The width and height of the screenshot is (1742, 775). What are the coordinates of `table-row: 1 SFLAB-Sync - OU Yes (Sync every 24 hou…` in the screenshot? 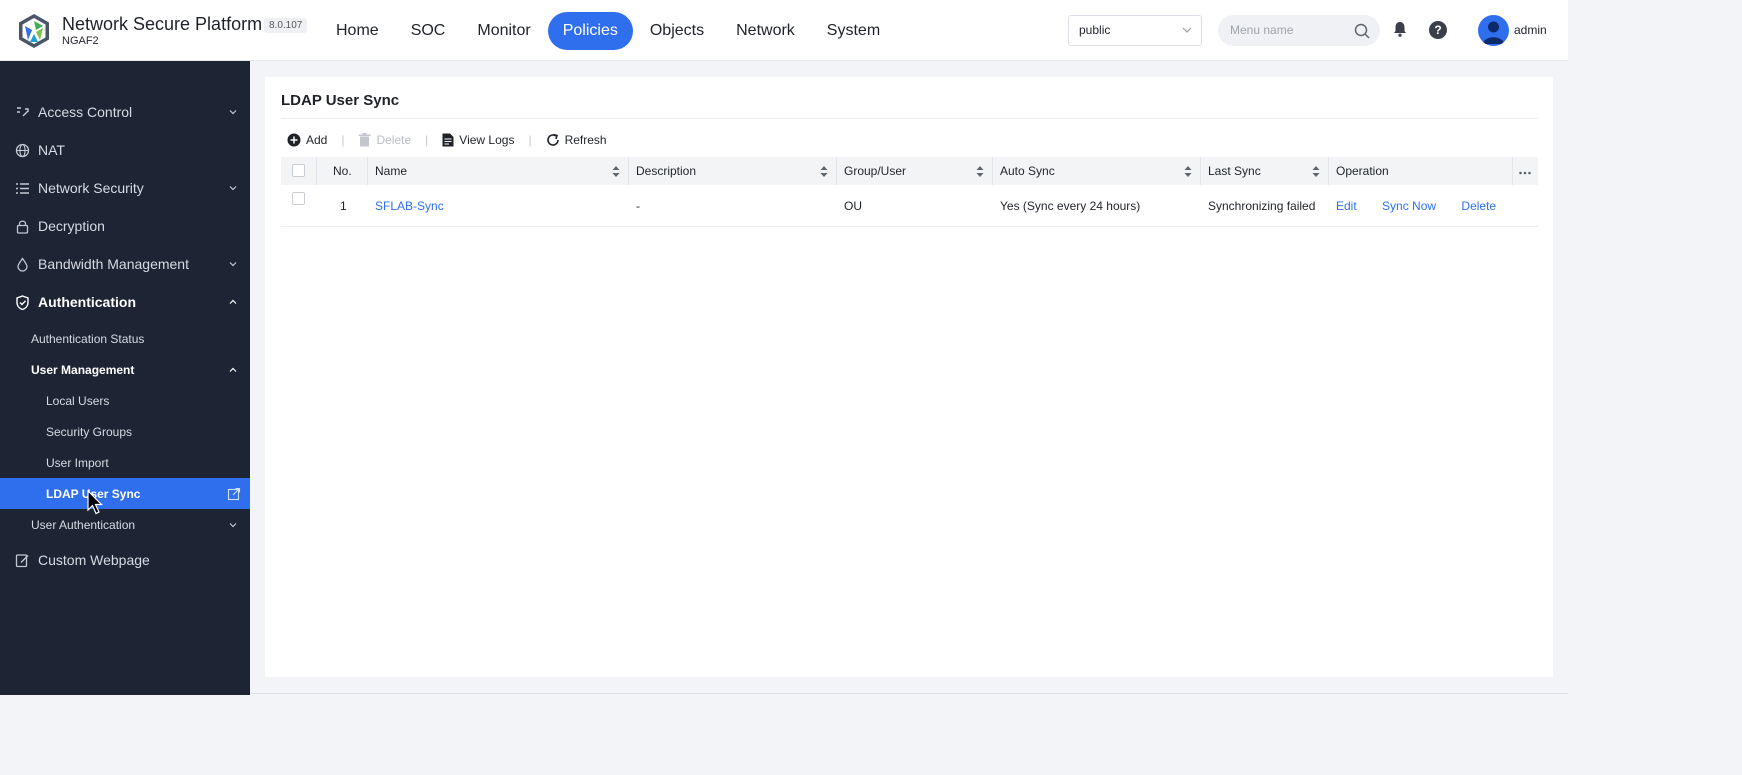 It's located at (909, 206).